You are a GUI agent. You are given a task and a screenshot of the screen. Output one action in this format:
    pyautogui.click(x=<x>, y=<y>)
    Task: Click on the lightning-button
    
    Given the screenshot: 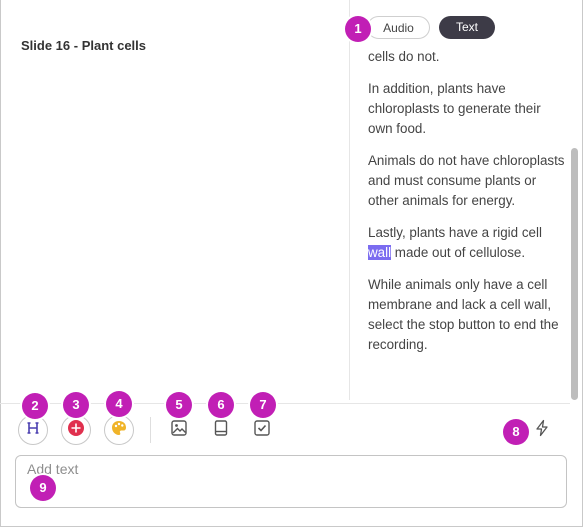 What is the action you would take?
    pyautogui.click(x=542, y=430)
    